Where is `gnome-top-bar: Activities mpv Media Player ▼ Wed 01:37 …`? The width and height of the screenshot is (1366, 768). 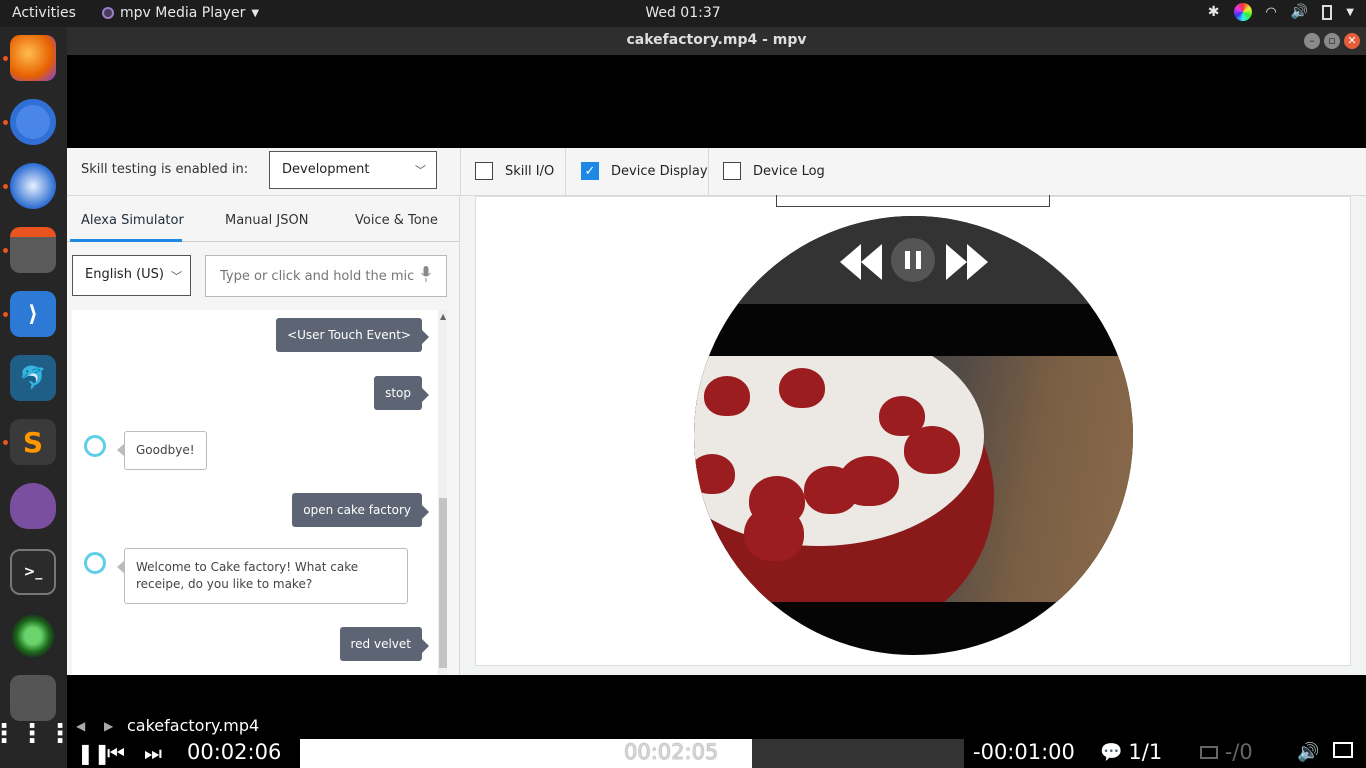 gnome-top-bar: Activities mpv Media Player ▼ Wed 01:37 … is located at coordinates (683, 13).